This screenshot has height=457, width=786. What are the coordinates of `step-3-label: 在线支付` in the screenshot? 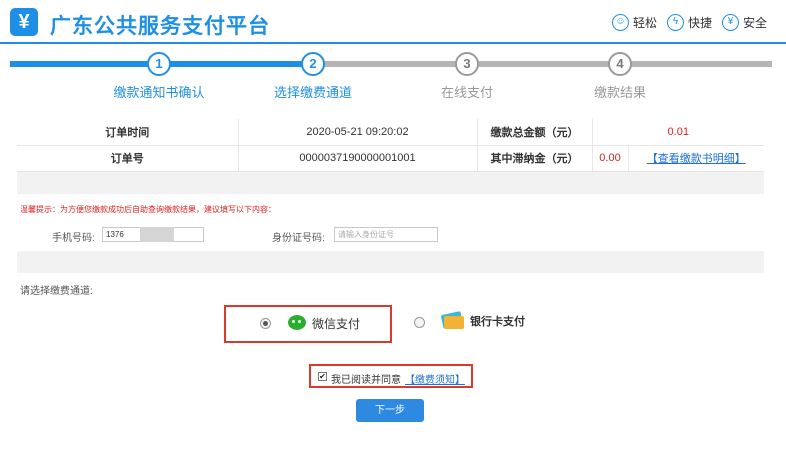 It's located at (467, 92).